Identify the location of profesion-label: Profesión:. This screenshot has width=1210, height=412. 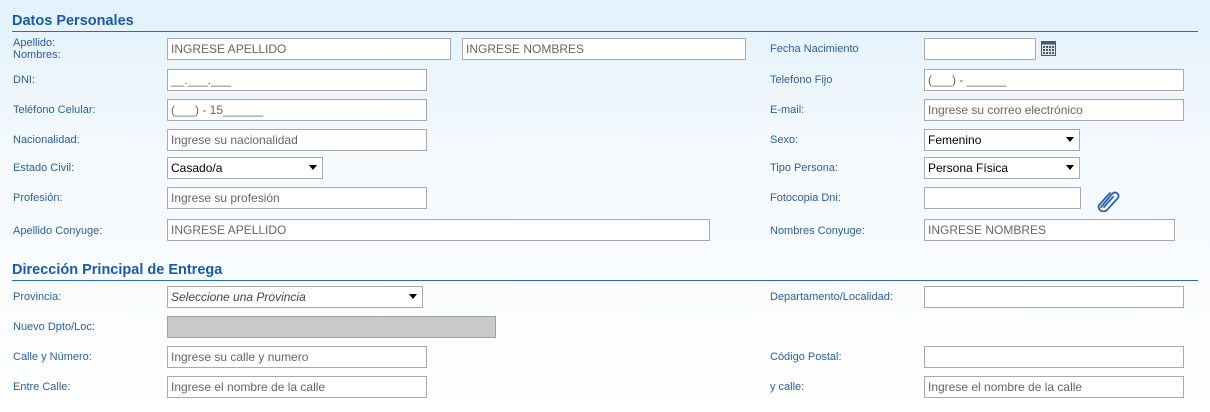
(38, 198).